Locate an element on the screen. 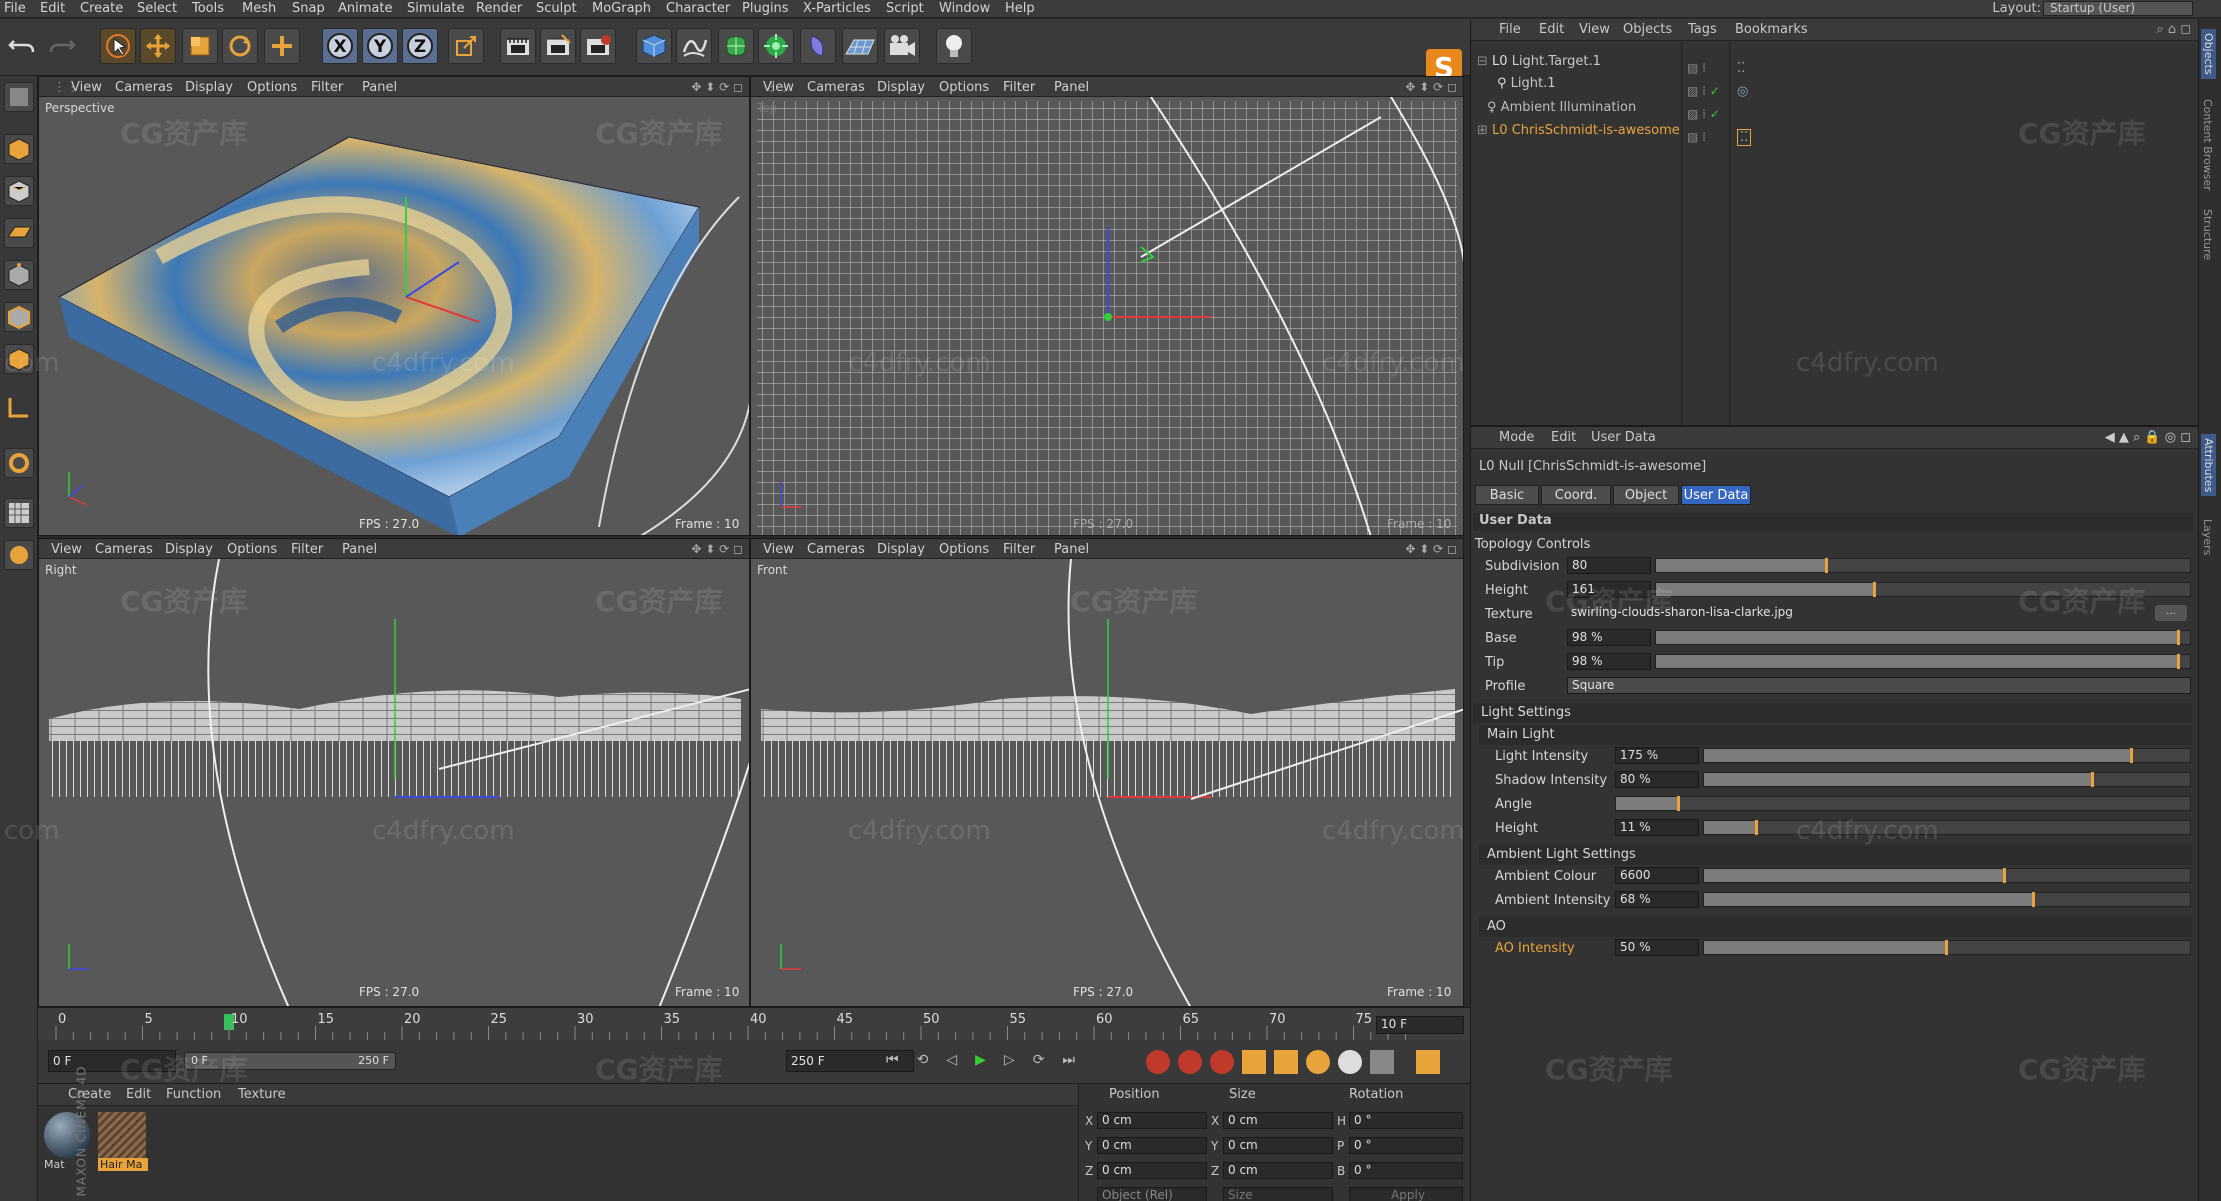 The width and height of the screenshot is (2221, 1201). autokey-icon is located at coordinates (1190, 1062).